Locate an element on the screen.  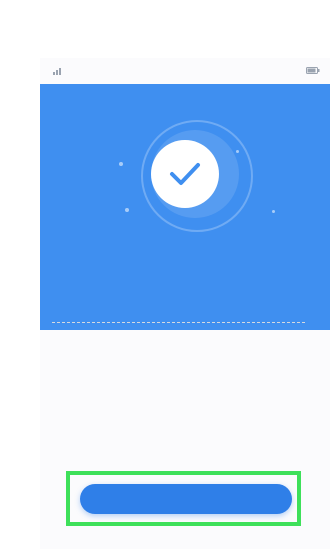
status-bar-left is located at coordinates (56, 71).